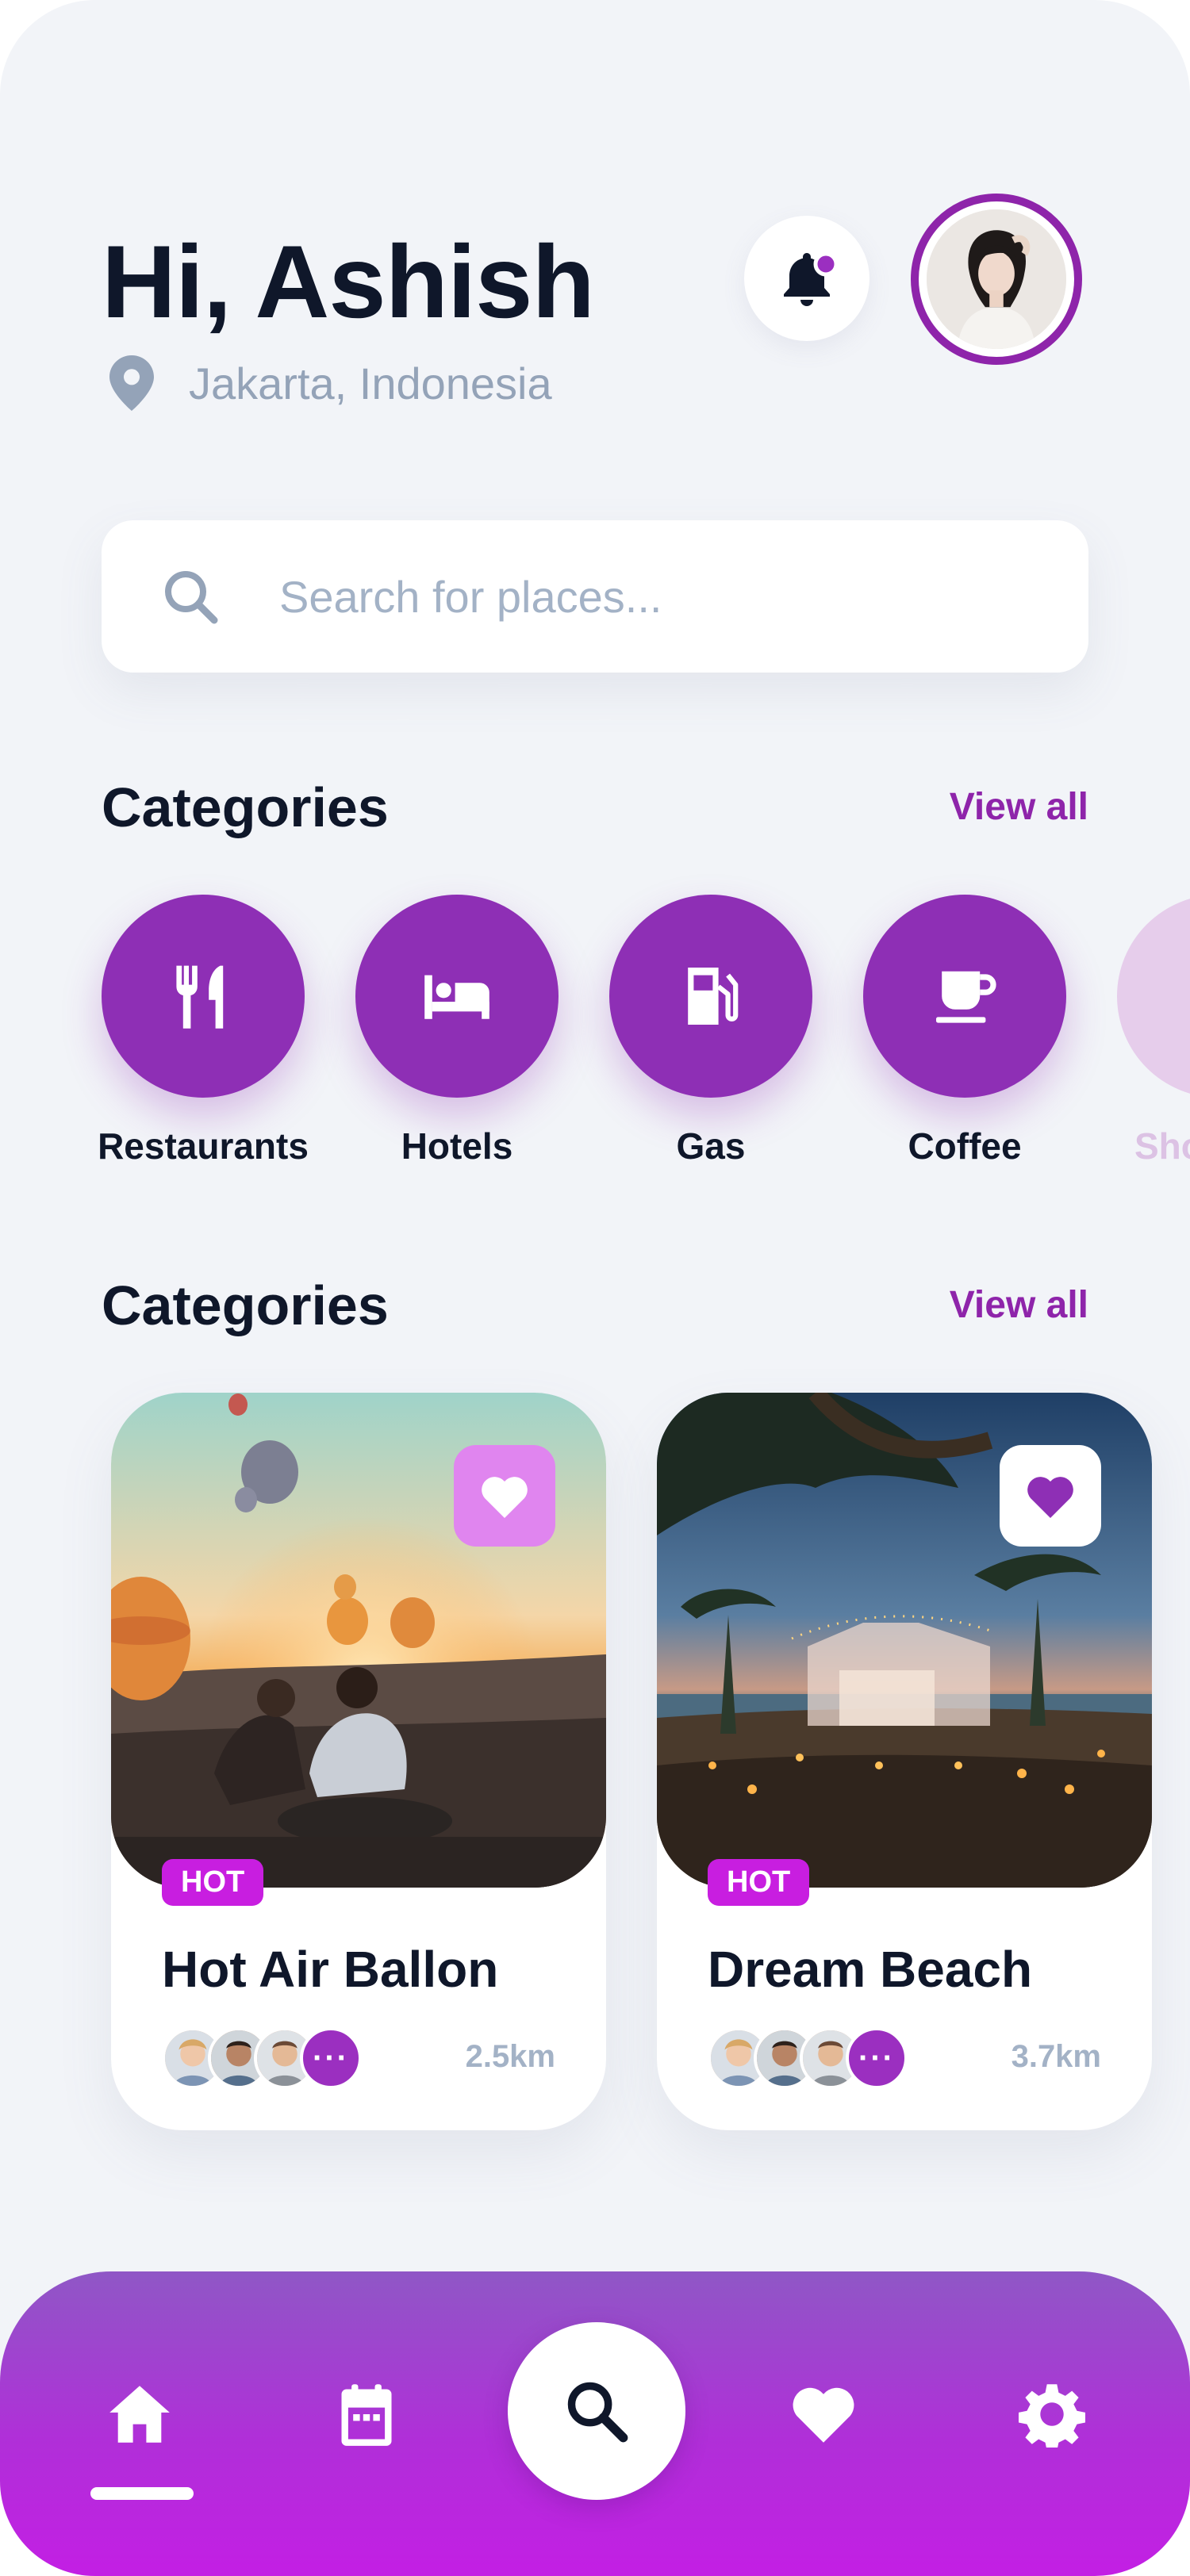 This screenshot has width=1190, height=2576. I want to click on bottom-navigation, so click(595, 2423).